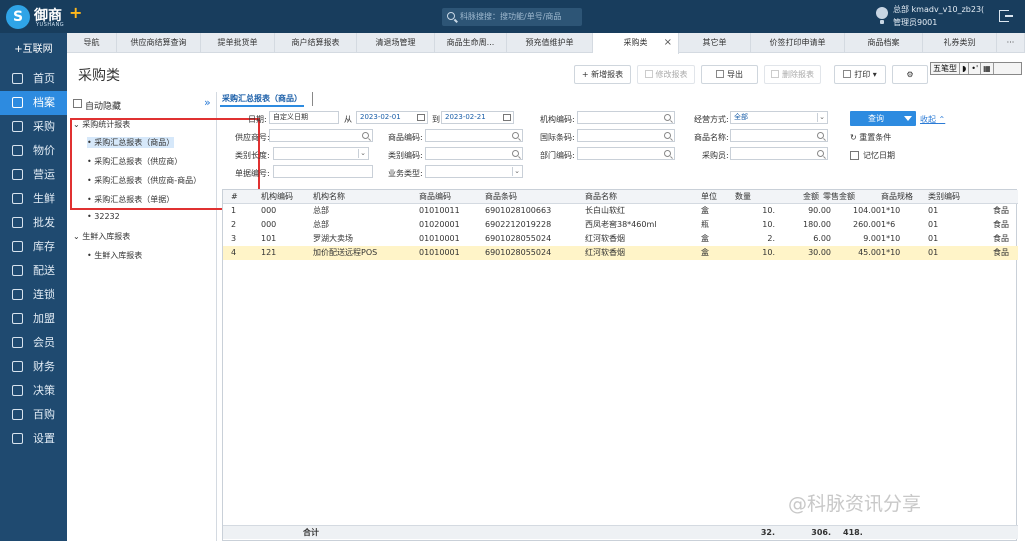  I want to click on nav-item-10: 加盟, so click(33, 319).